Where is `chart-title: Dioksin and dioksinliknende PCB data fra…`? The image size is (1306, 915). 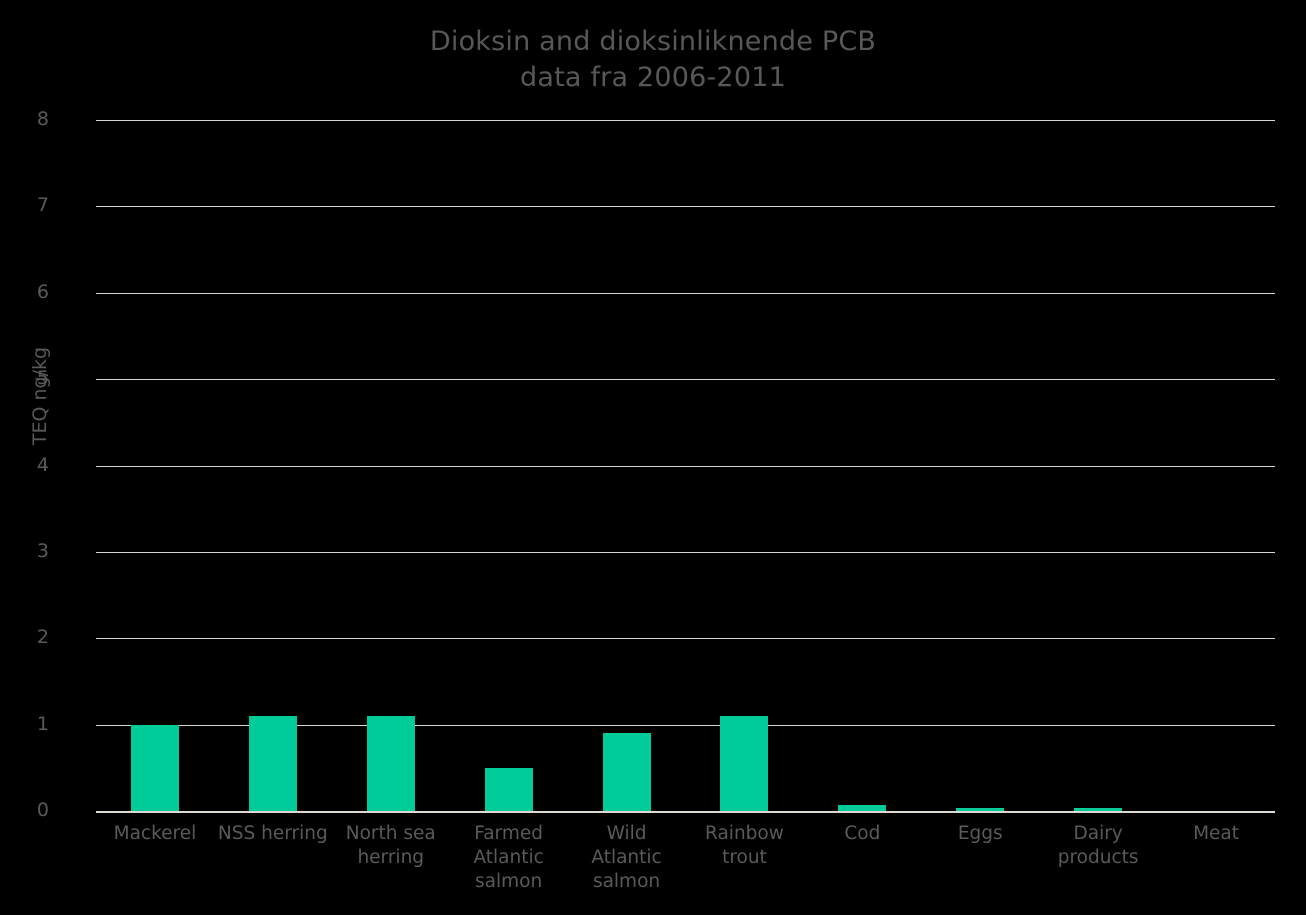 chart-title: Dioksin and dioksinliknende PCB data fra… is located at coordinates (653, 60).